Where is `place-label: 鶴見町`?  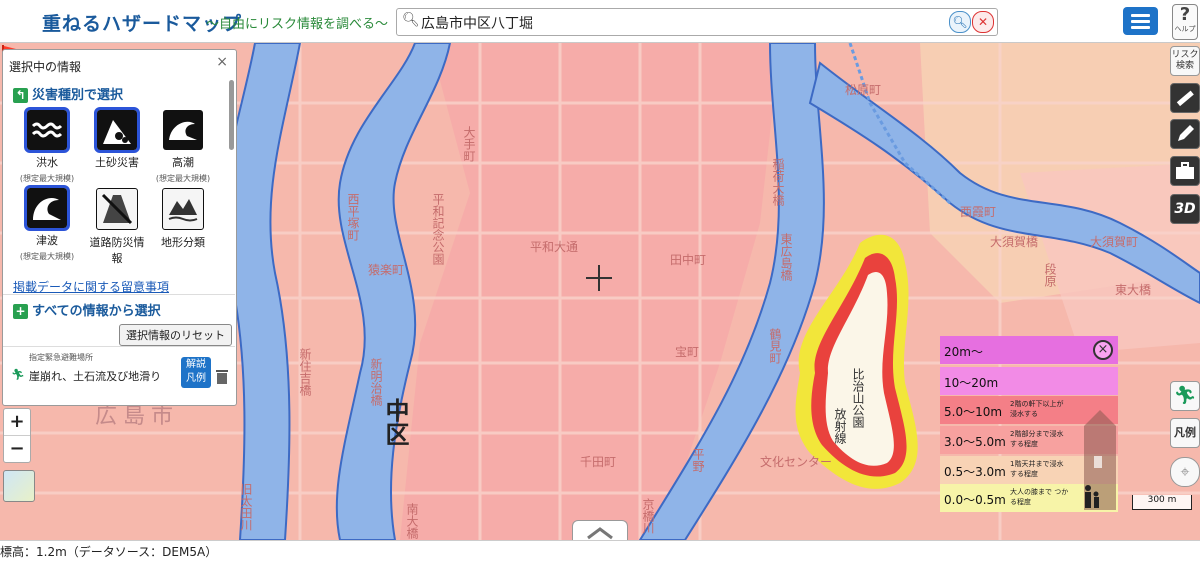 place-label: 鶴見町 is located at coordinates (775, 346).